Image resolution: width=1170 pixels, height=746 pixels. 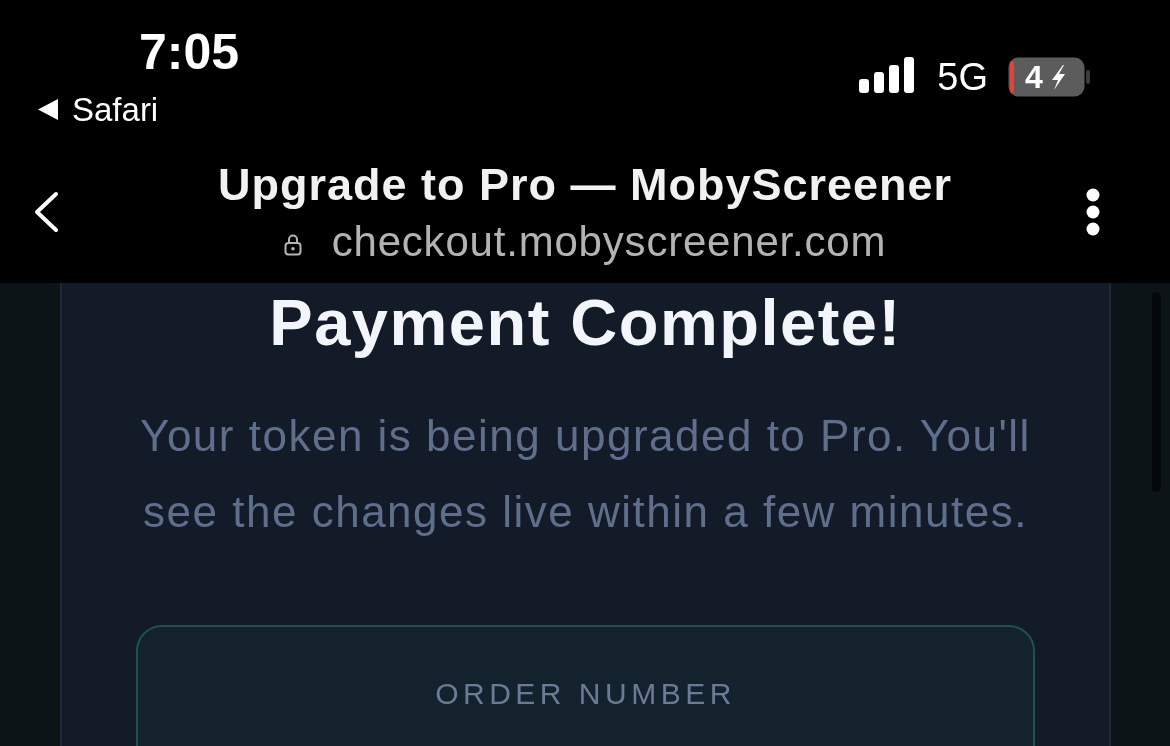 What do you see at coordinates (962, 77) in the screenshot?
I see `network-type: 5G` at bounding box center [962, 77].